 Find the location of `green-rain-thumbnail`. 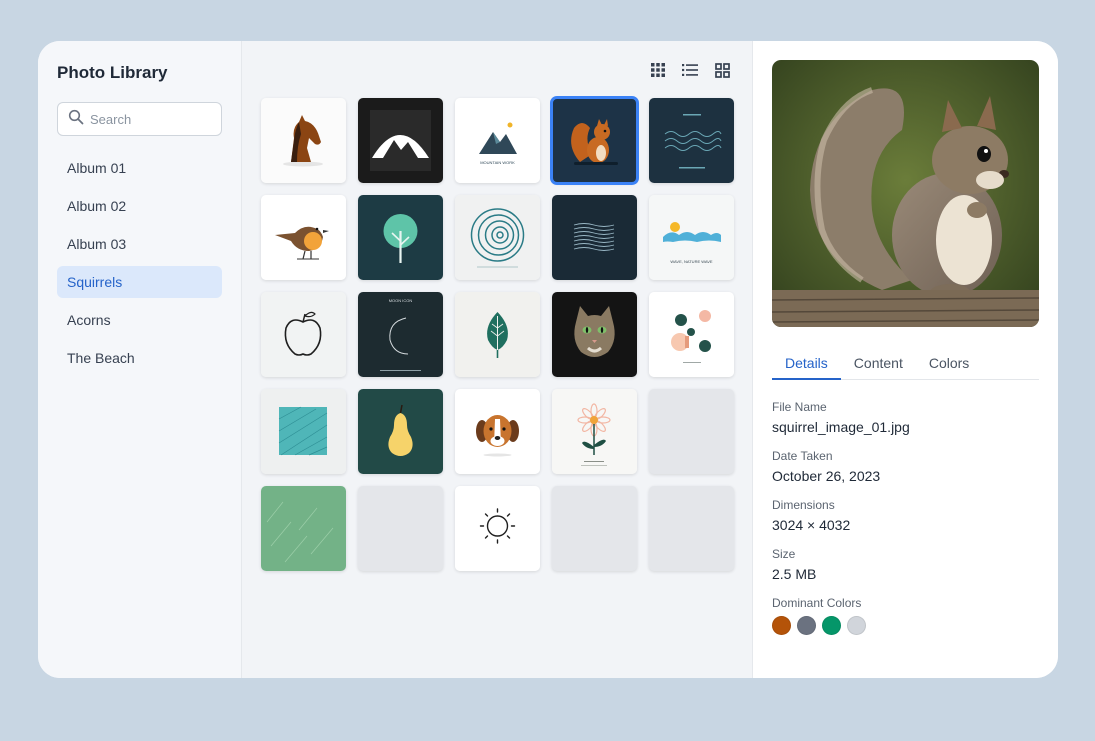

green-rain-thumbnail is located at coordinates (303, 528).